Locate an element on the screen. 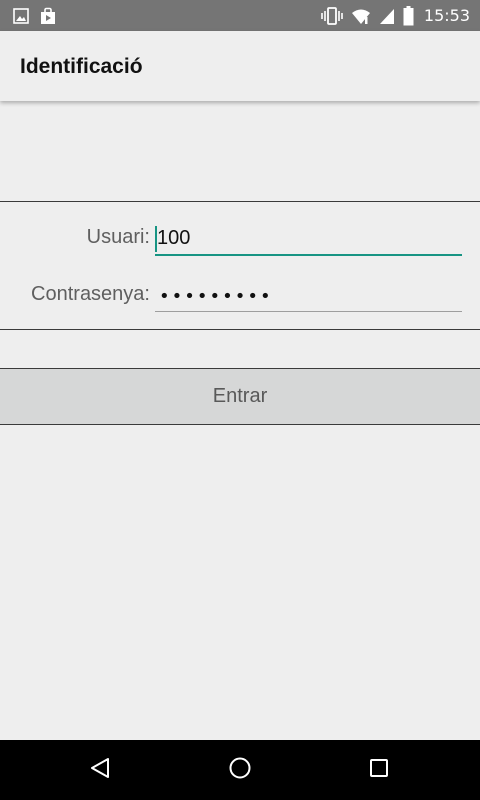 The image size is (480, 800). home-icon is located at coordinates (240, 770).